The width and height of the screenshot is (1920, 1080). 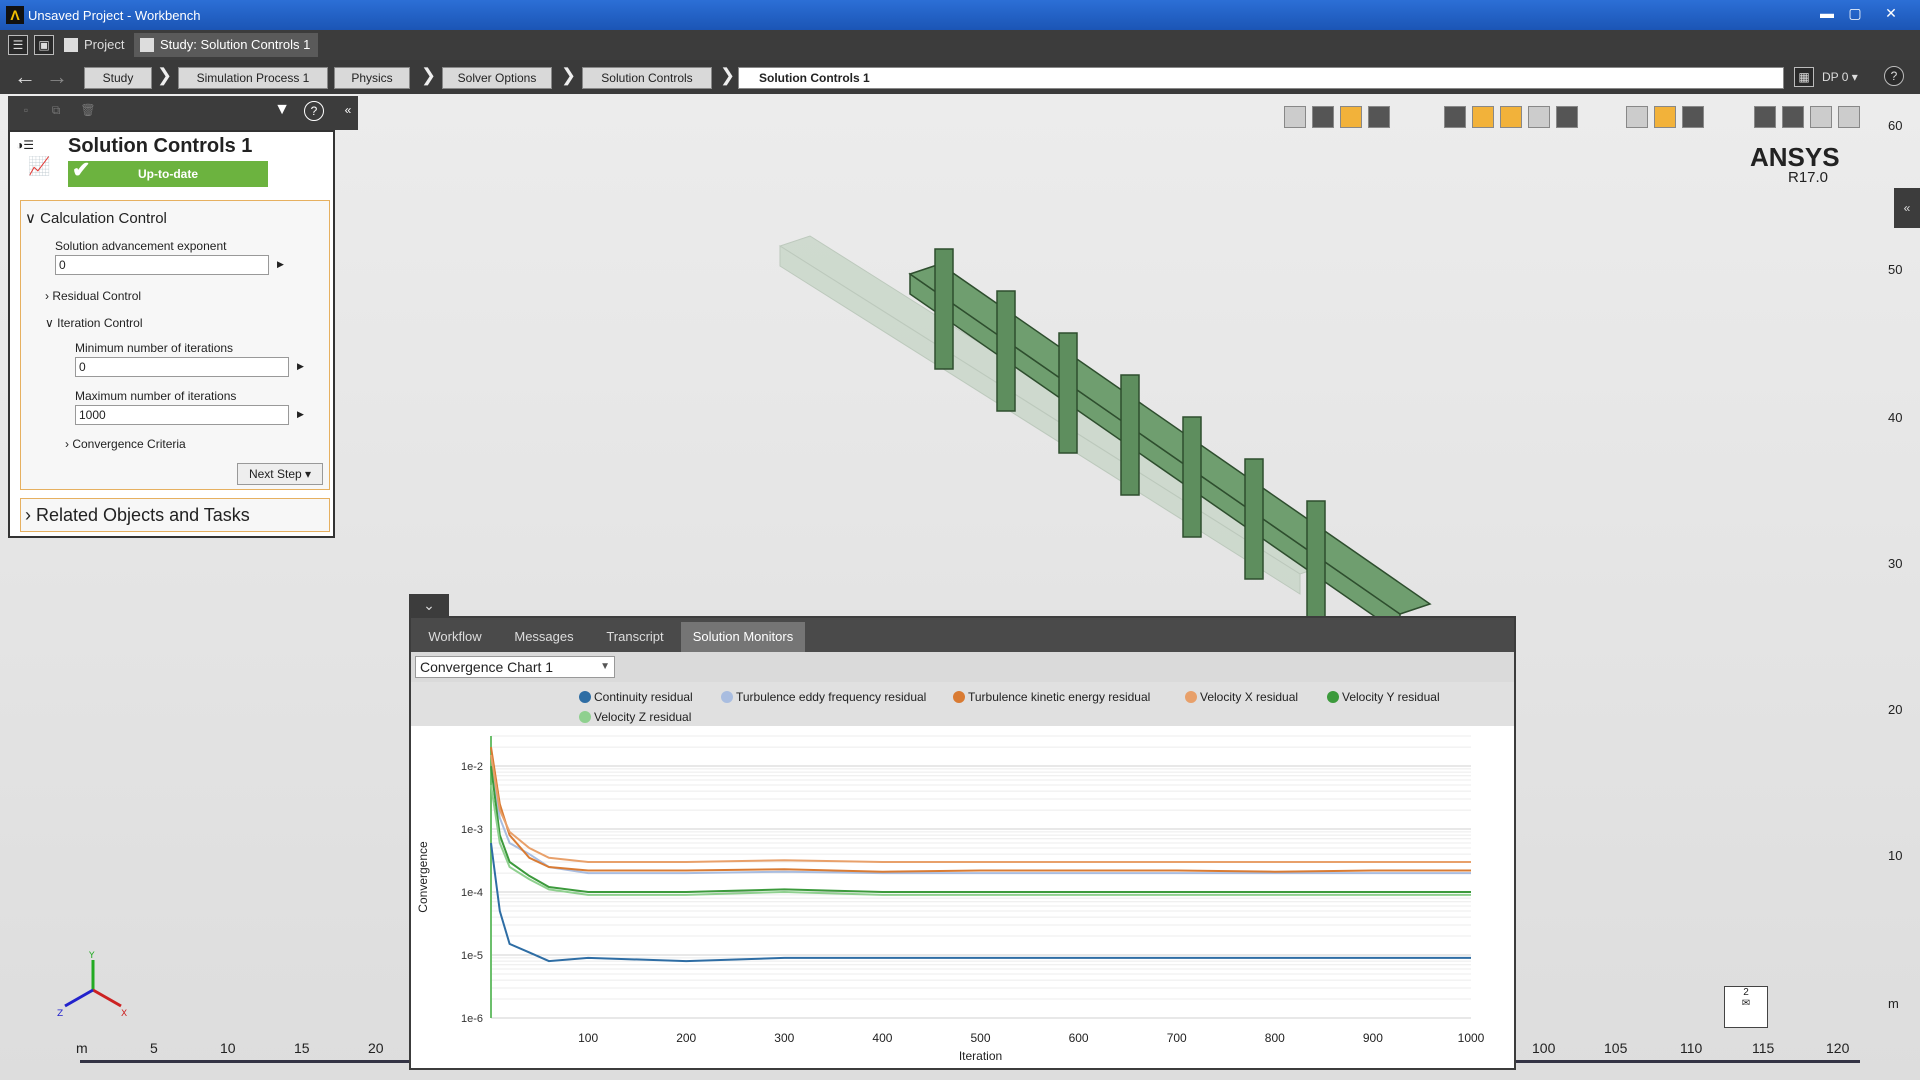 What do you see at coordinates (882, 1038) in the screenshot?
I see `x-tick-label: 400` at bounding box center [882, 1038].